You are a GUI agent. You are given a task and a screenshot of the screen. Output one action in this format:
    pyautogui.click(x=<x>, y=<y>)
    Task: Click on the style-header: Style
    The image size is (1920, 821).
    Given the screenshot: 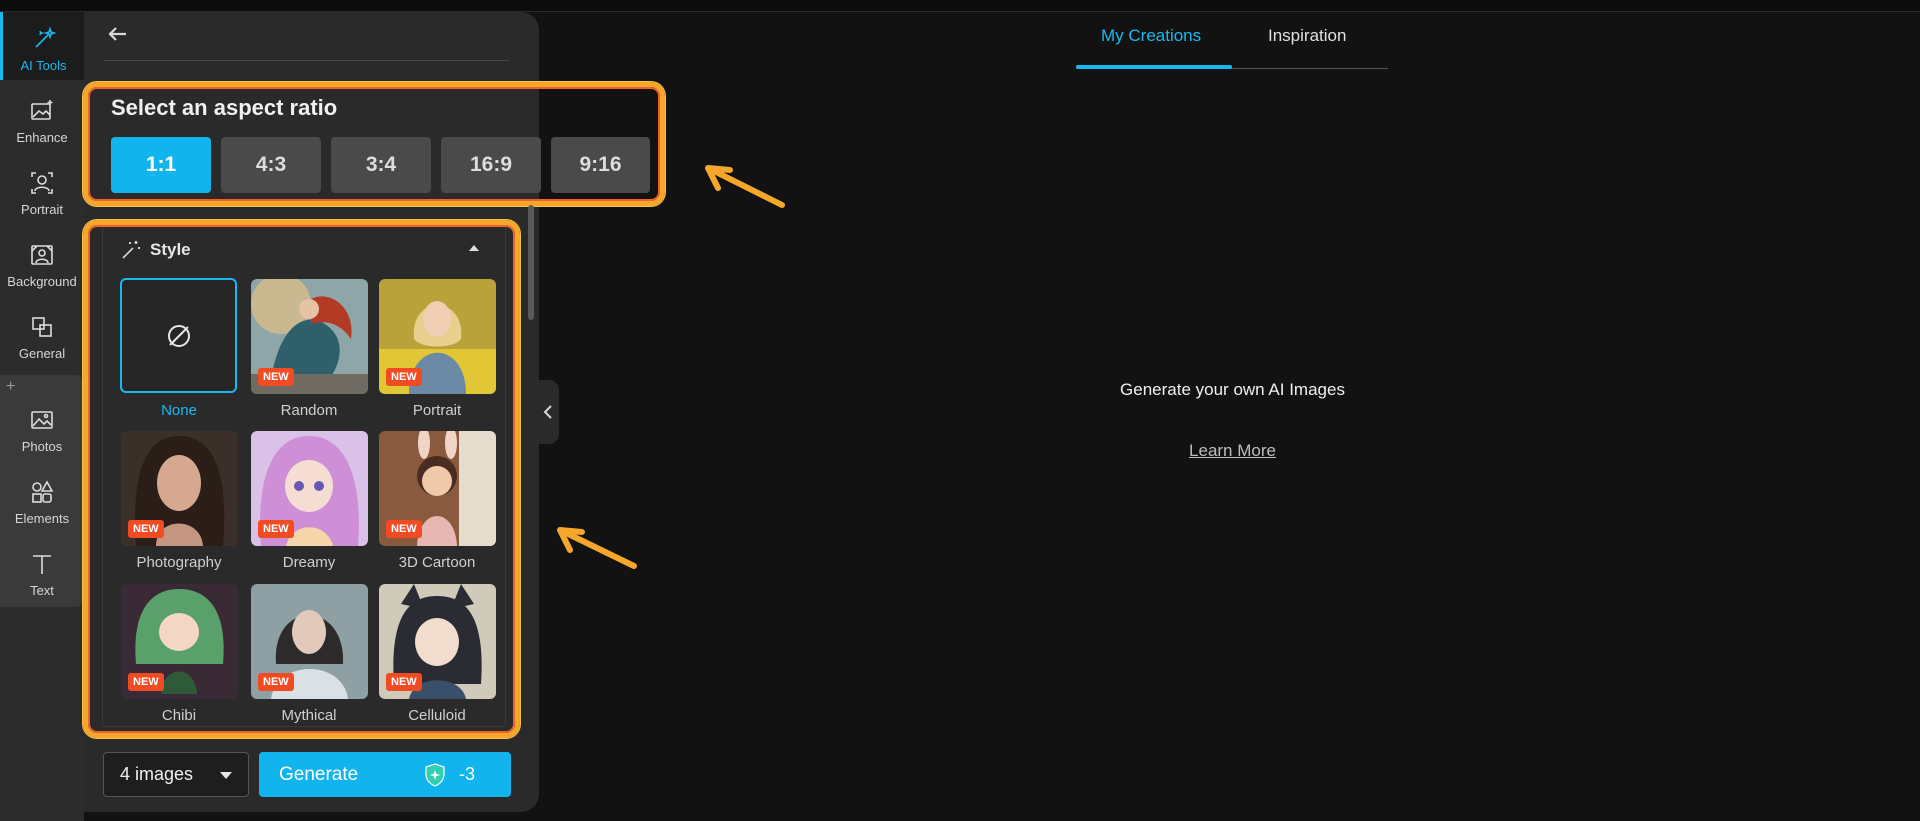 What is the action you would take?
    pyautogui.click(x=155, y=250)
    